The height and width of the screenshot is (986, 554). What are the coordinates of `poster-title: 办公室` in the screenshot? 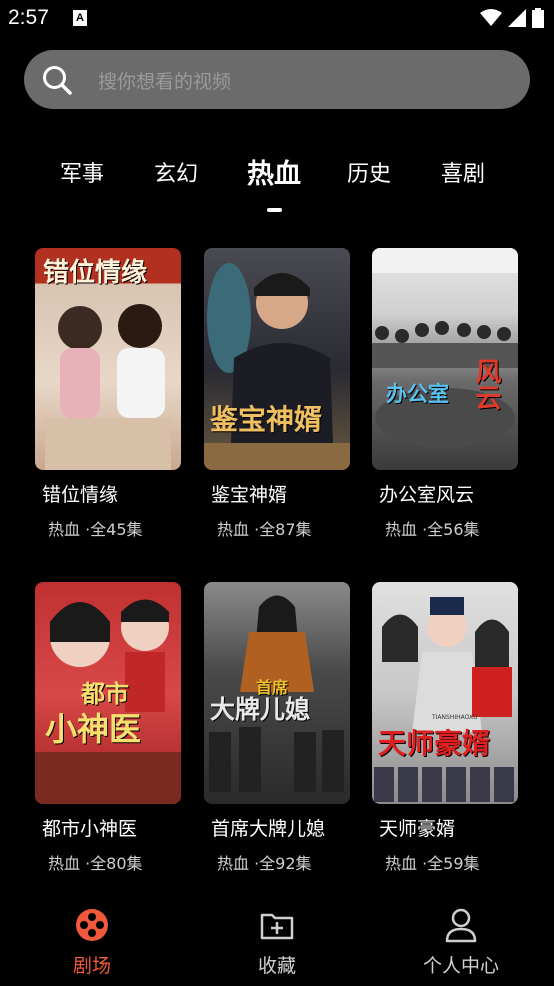 It's located at (417, 394).